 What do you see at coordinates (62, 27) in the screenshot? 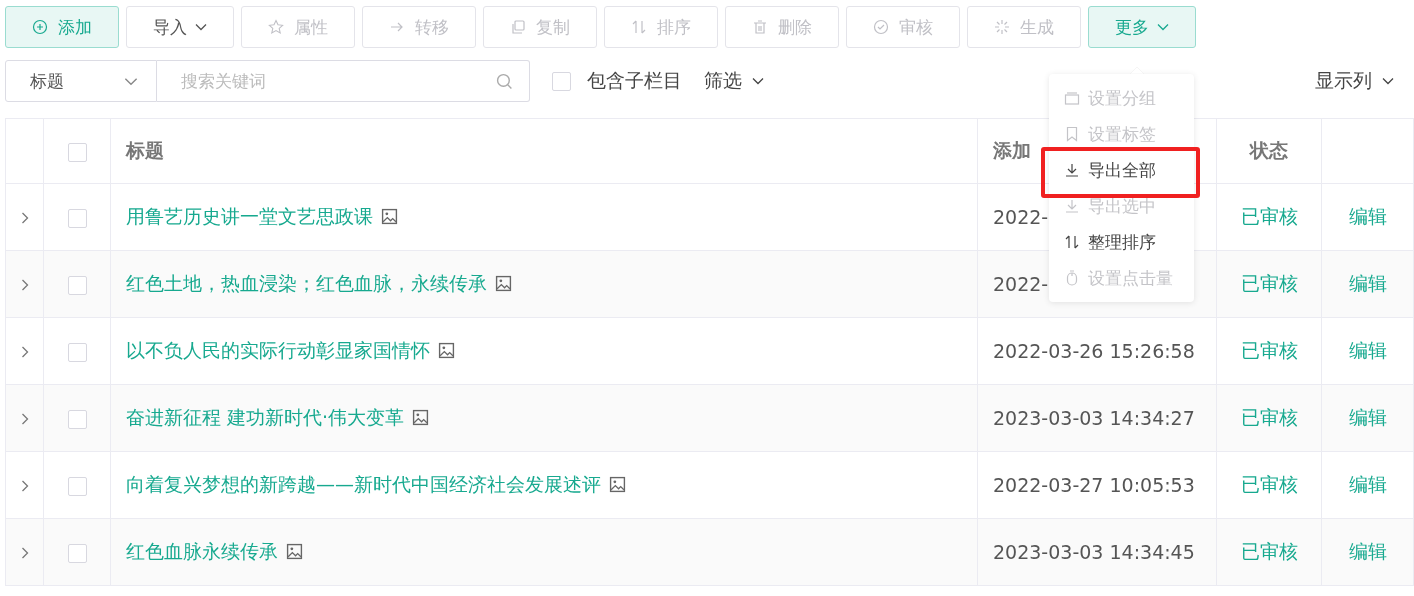
I see `toolbar-button: 添加` at bounding box center [62, 27].